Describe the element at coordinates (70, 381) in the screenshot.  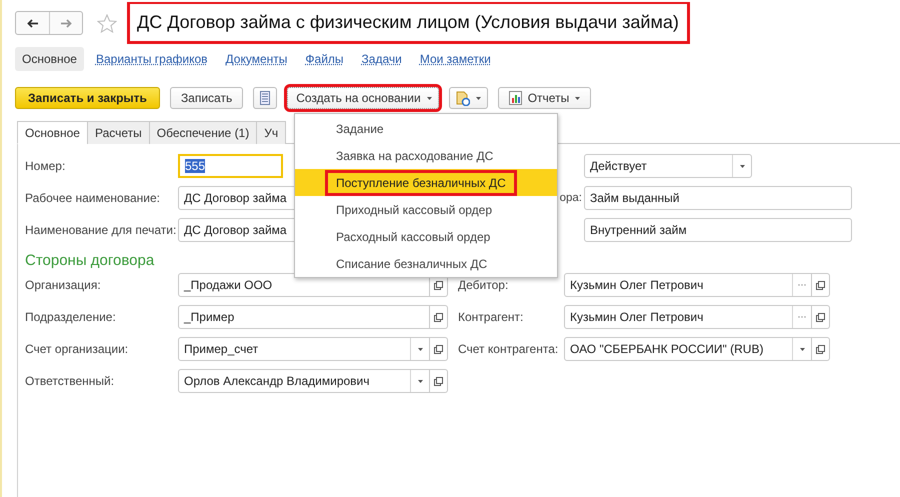
I see `field-label: Ответственный:` at that location.